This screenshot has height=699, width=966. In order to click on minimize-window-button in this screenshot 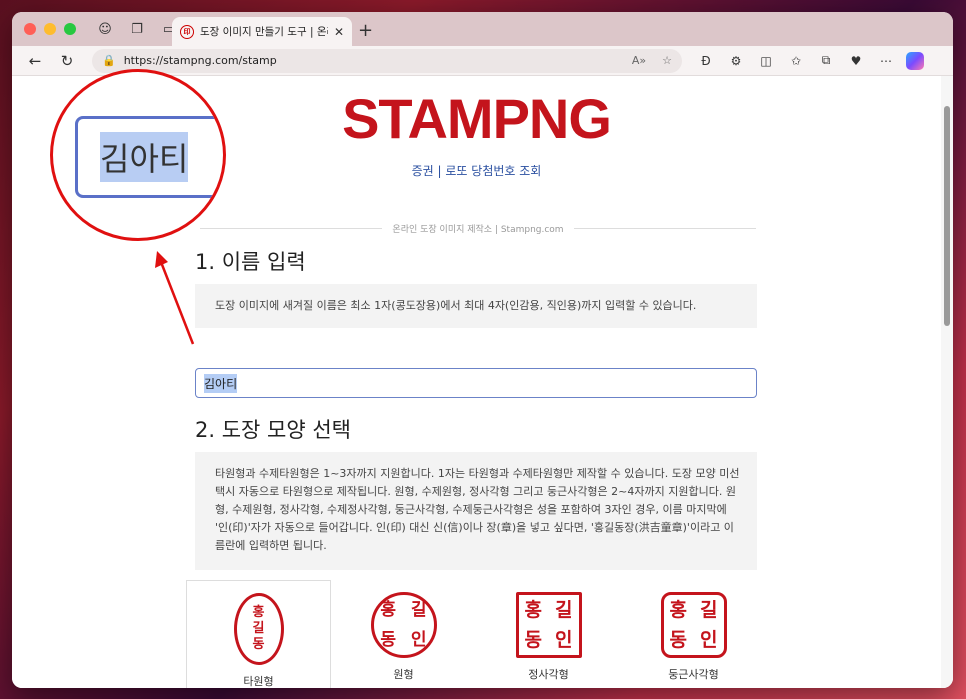, I will do `click(50, 29)`.